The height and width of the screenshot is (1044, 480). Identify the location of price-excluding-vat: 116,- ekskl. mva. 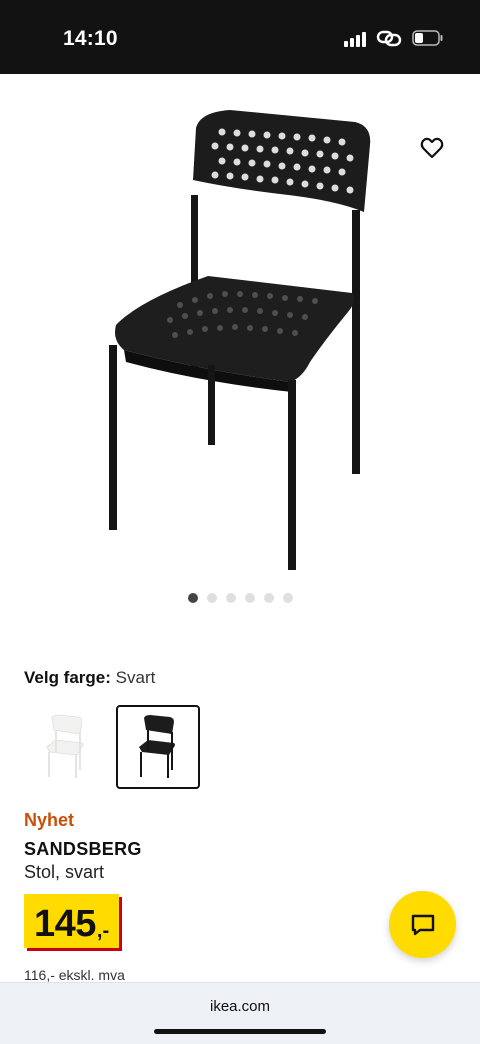
(74, 975).